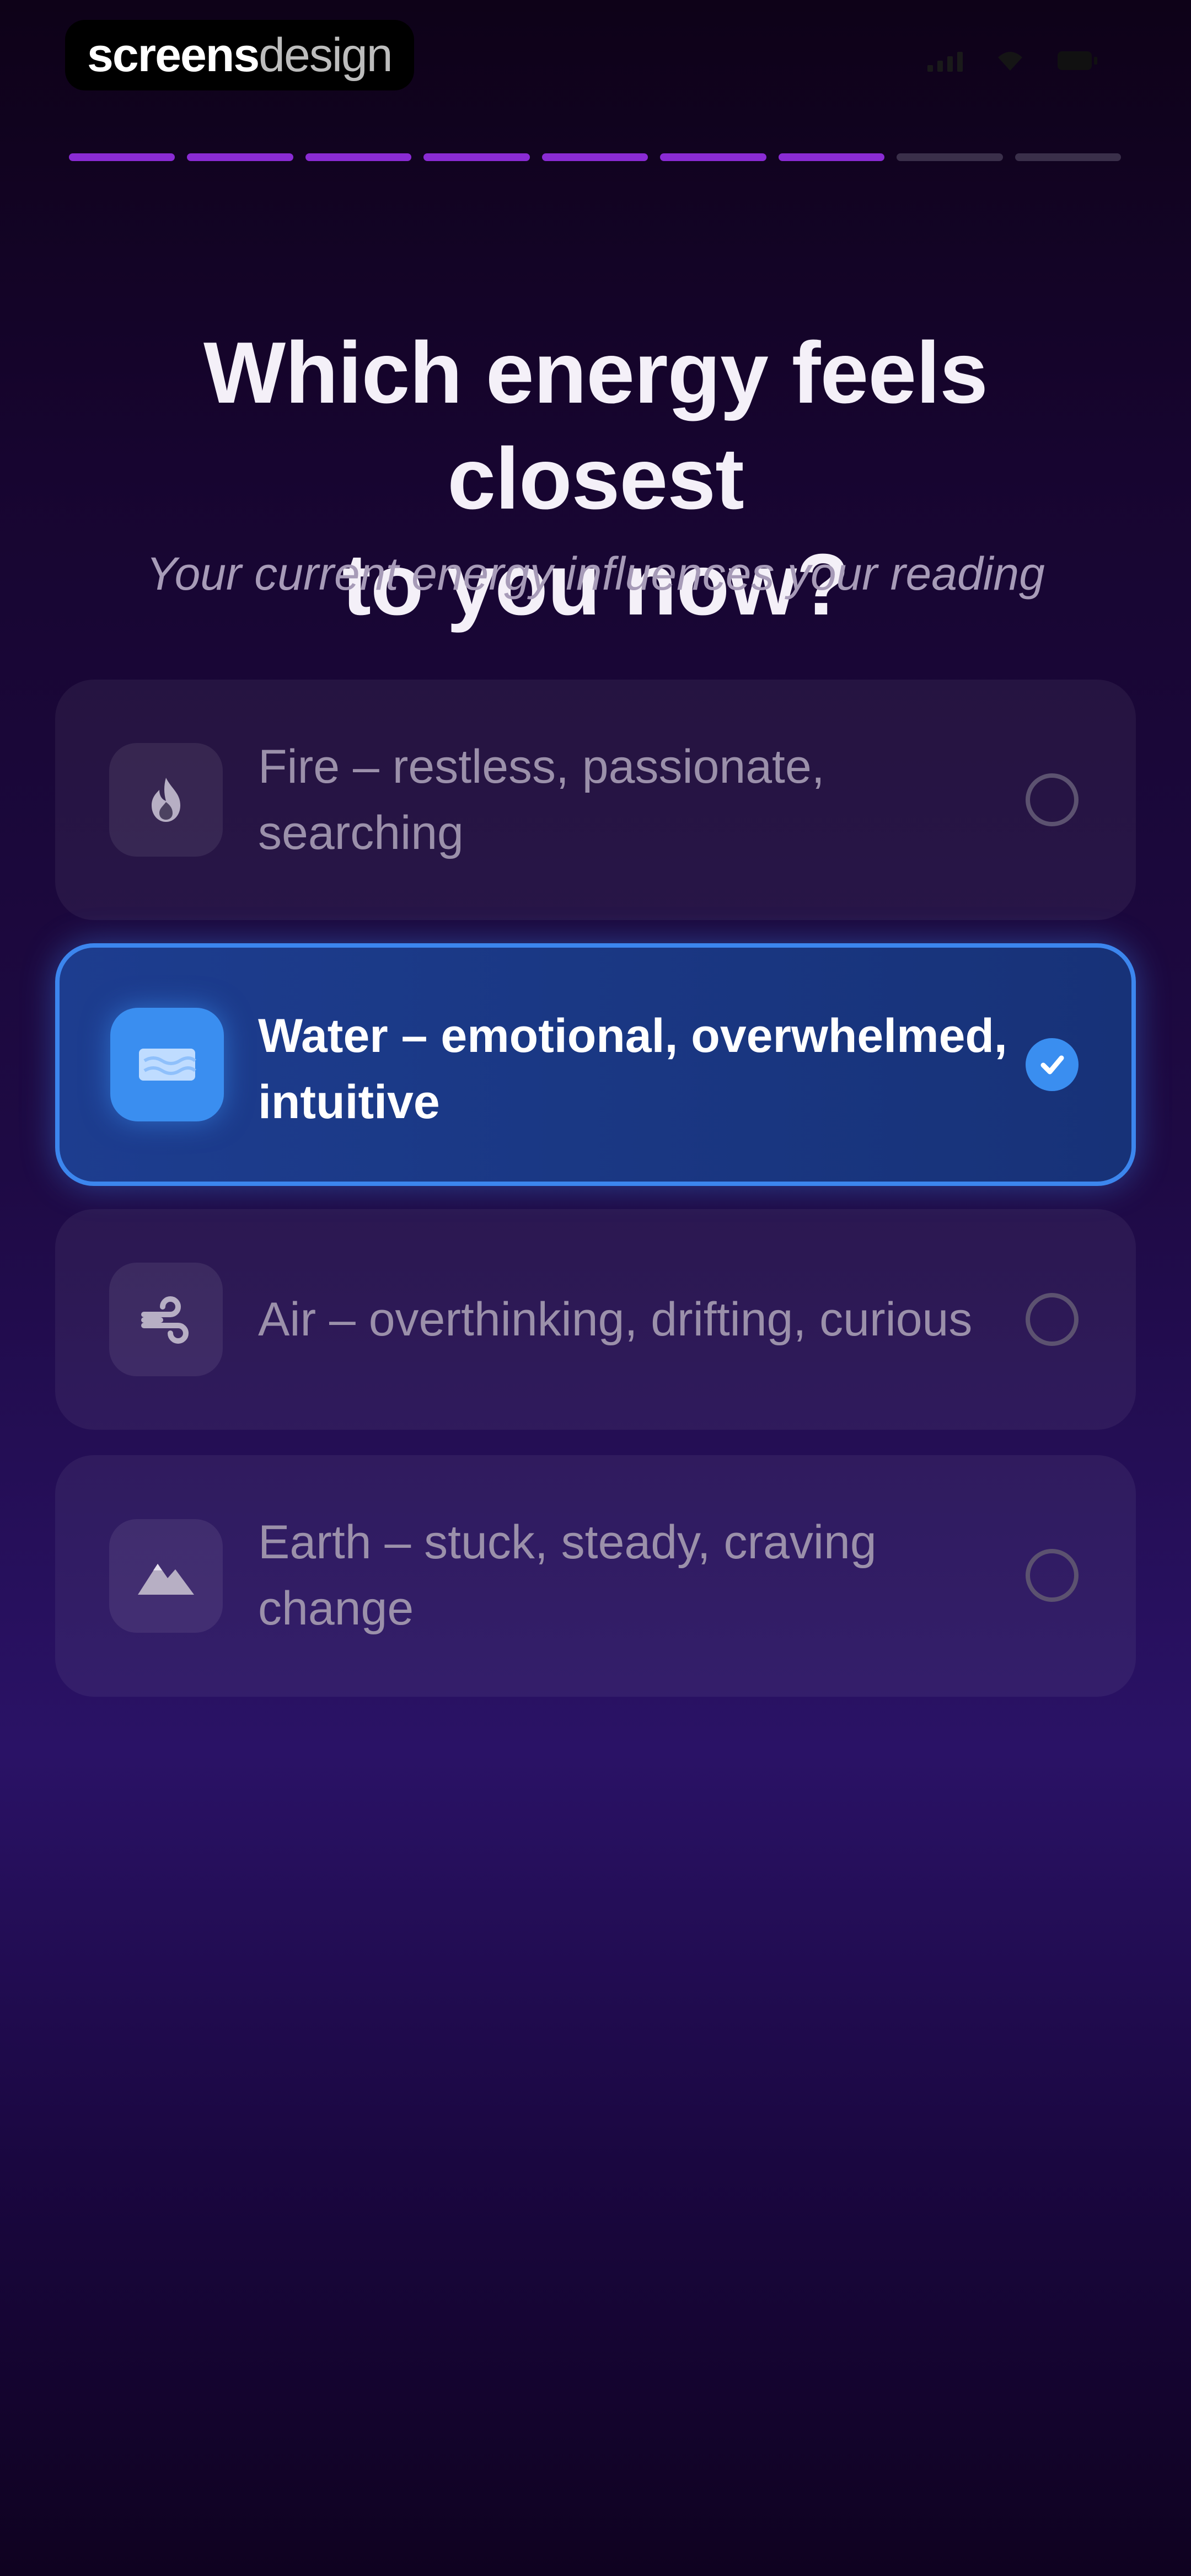 Image resolution: width=1191 pixels, height=2576 pixels. I want to click on option-water-label-line2: intuitive, so click(349, 1102).